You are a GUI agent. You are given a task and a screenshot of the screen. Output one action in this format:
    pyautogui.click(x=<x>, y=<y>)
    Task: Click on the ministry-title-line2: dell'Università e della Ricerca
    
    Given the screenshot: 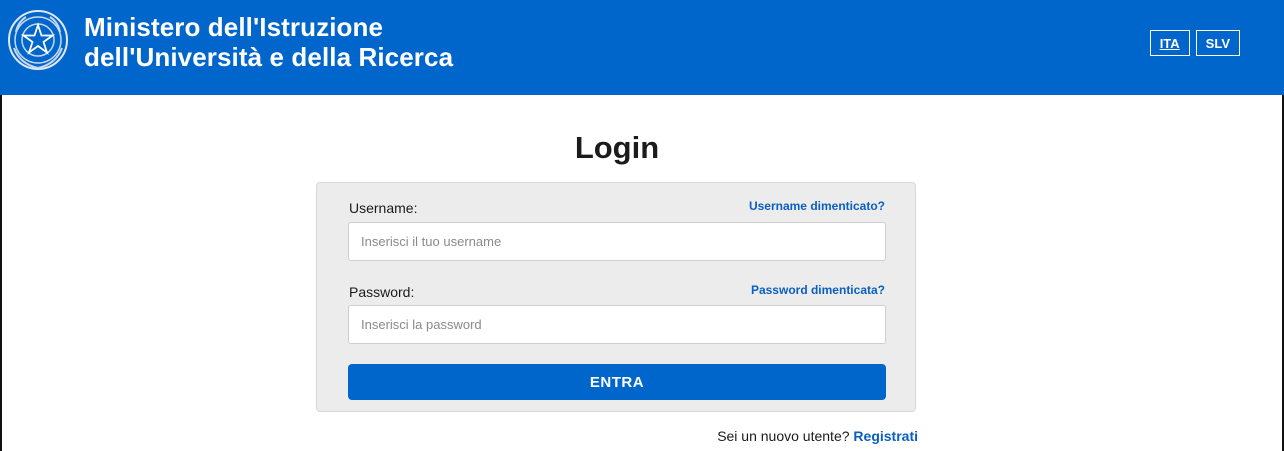 What is the action you would take?
    pyautogui.click(x=269, y=57)
    